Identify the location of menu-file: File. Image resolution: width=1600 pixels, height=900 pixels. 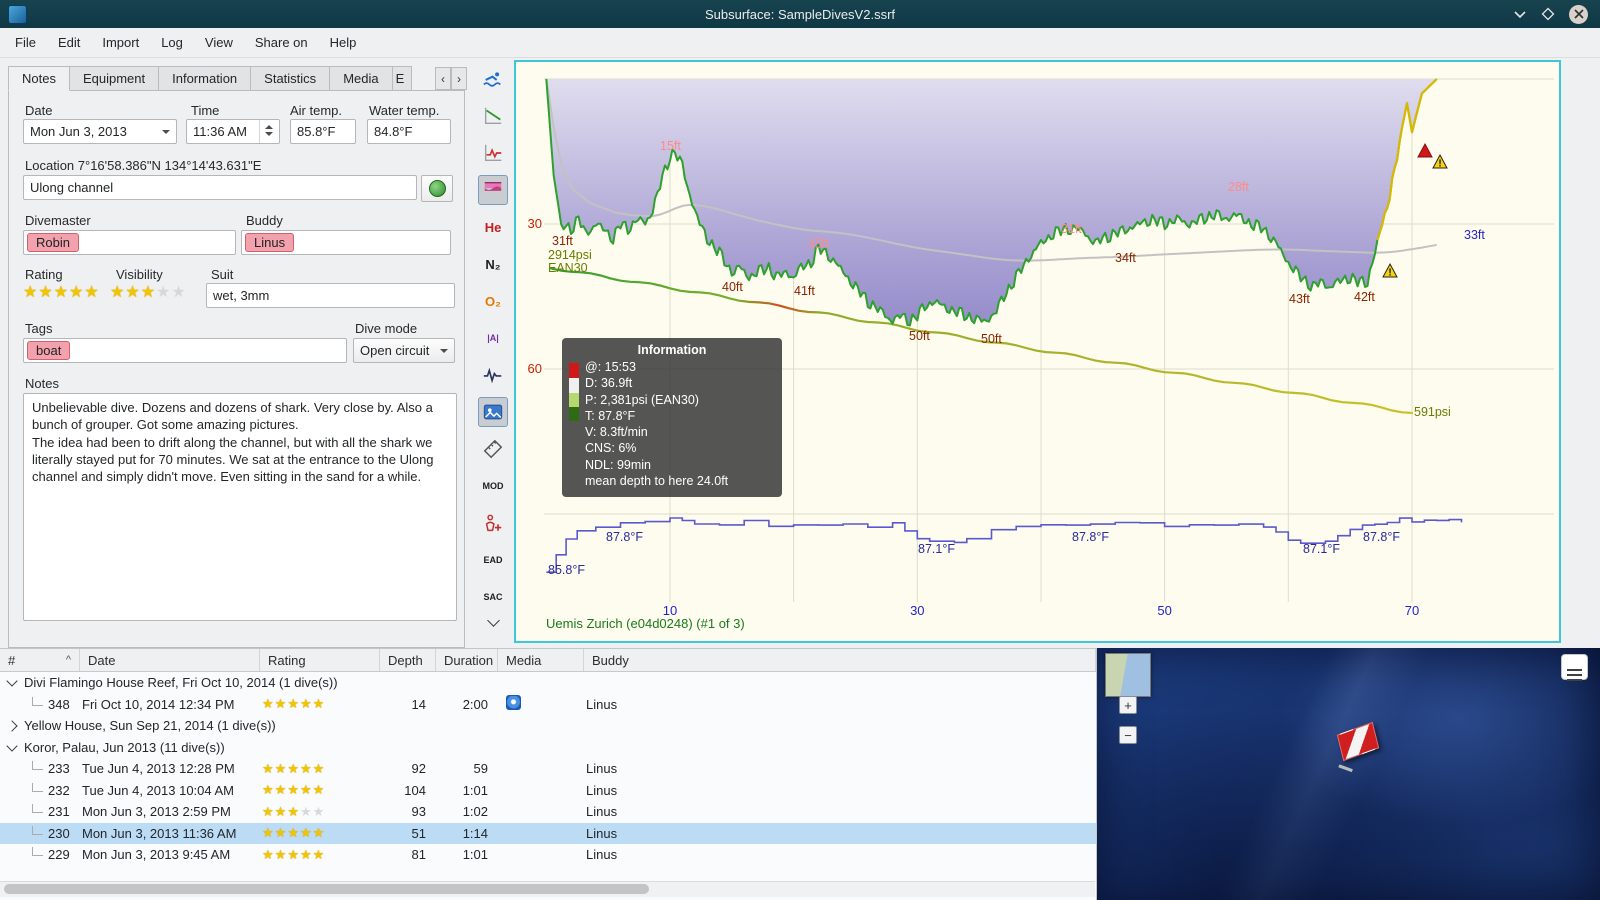
(25, 42).